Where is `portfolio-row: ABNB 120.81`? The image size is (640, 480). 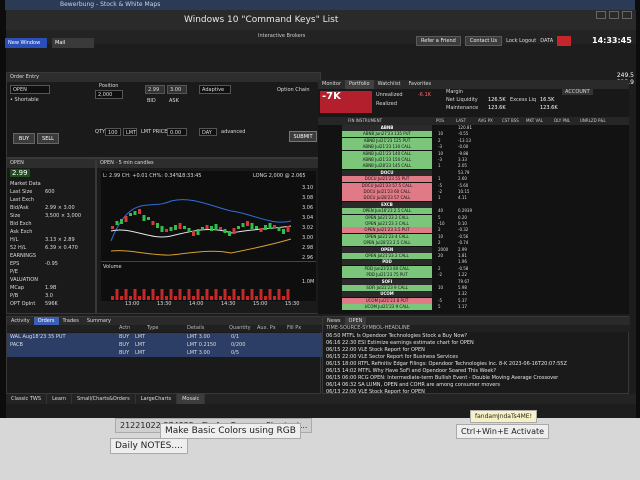 portfolio-row: ABNB 120.81 is located at coordinates (473, 128).